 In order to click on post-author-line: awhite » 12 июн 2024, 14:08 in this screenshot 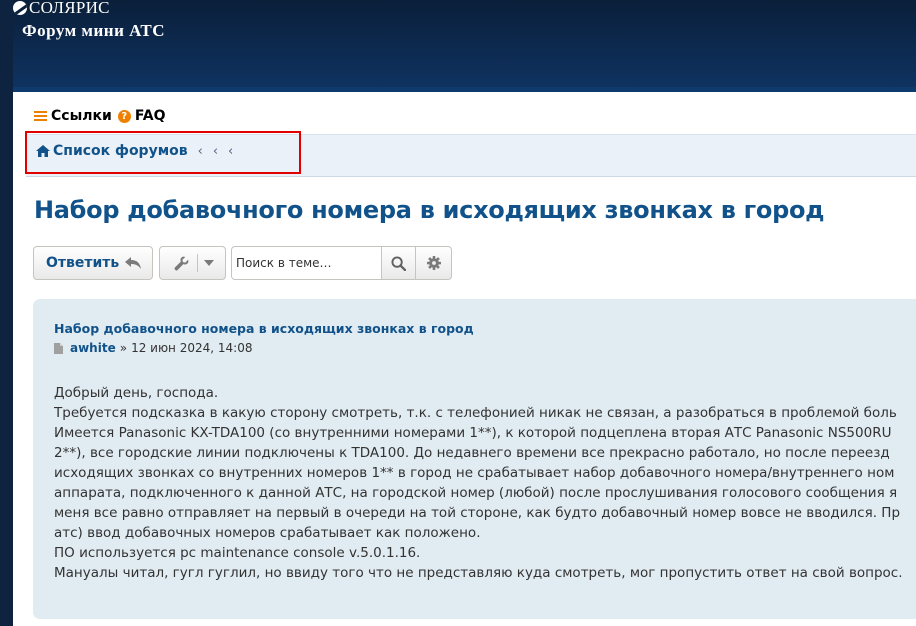, I will do `click(153, 348)`.